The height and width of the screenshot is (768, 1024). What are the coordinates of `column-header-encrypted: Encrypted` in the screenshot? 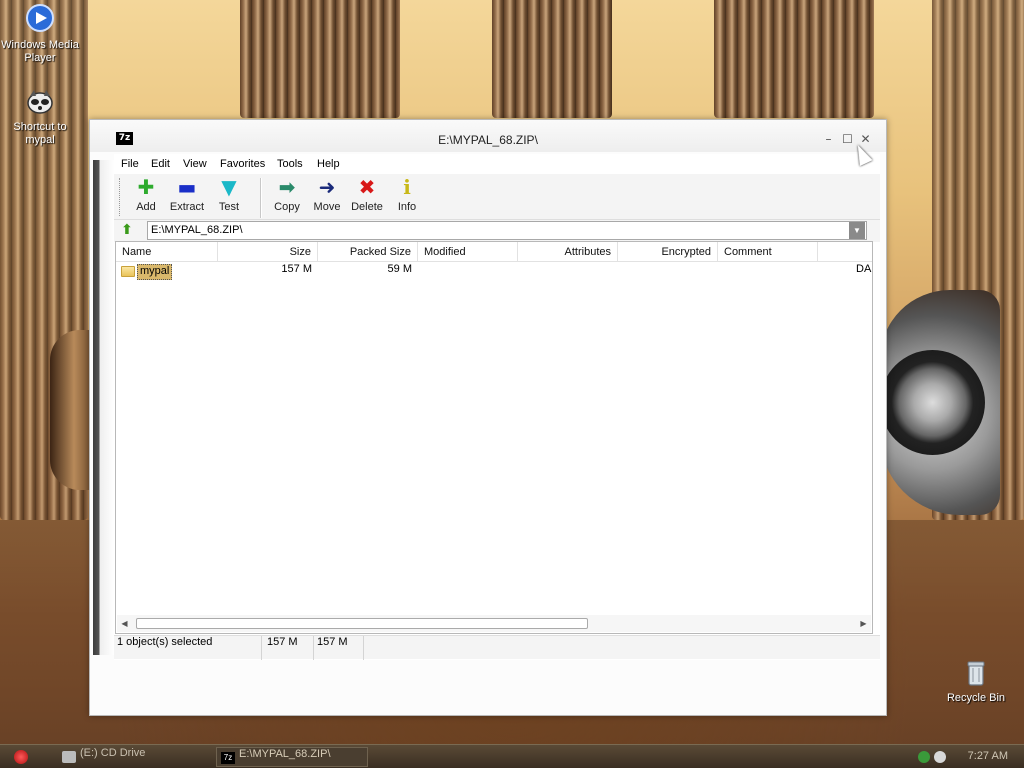 It's located at (668, 252).